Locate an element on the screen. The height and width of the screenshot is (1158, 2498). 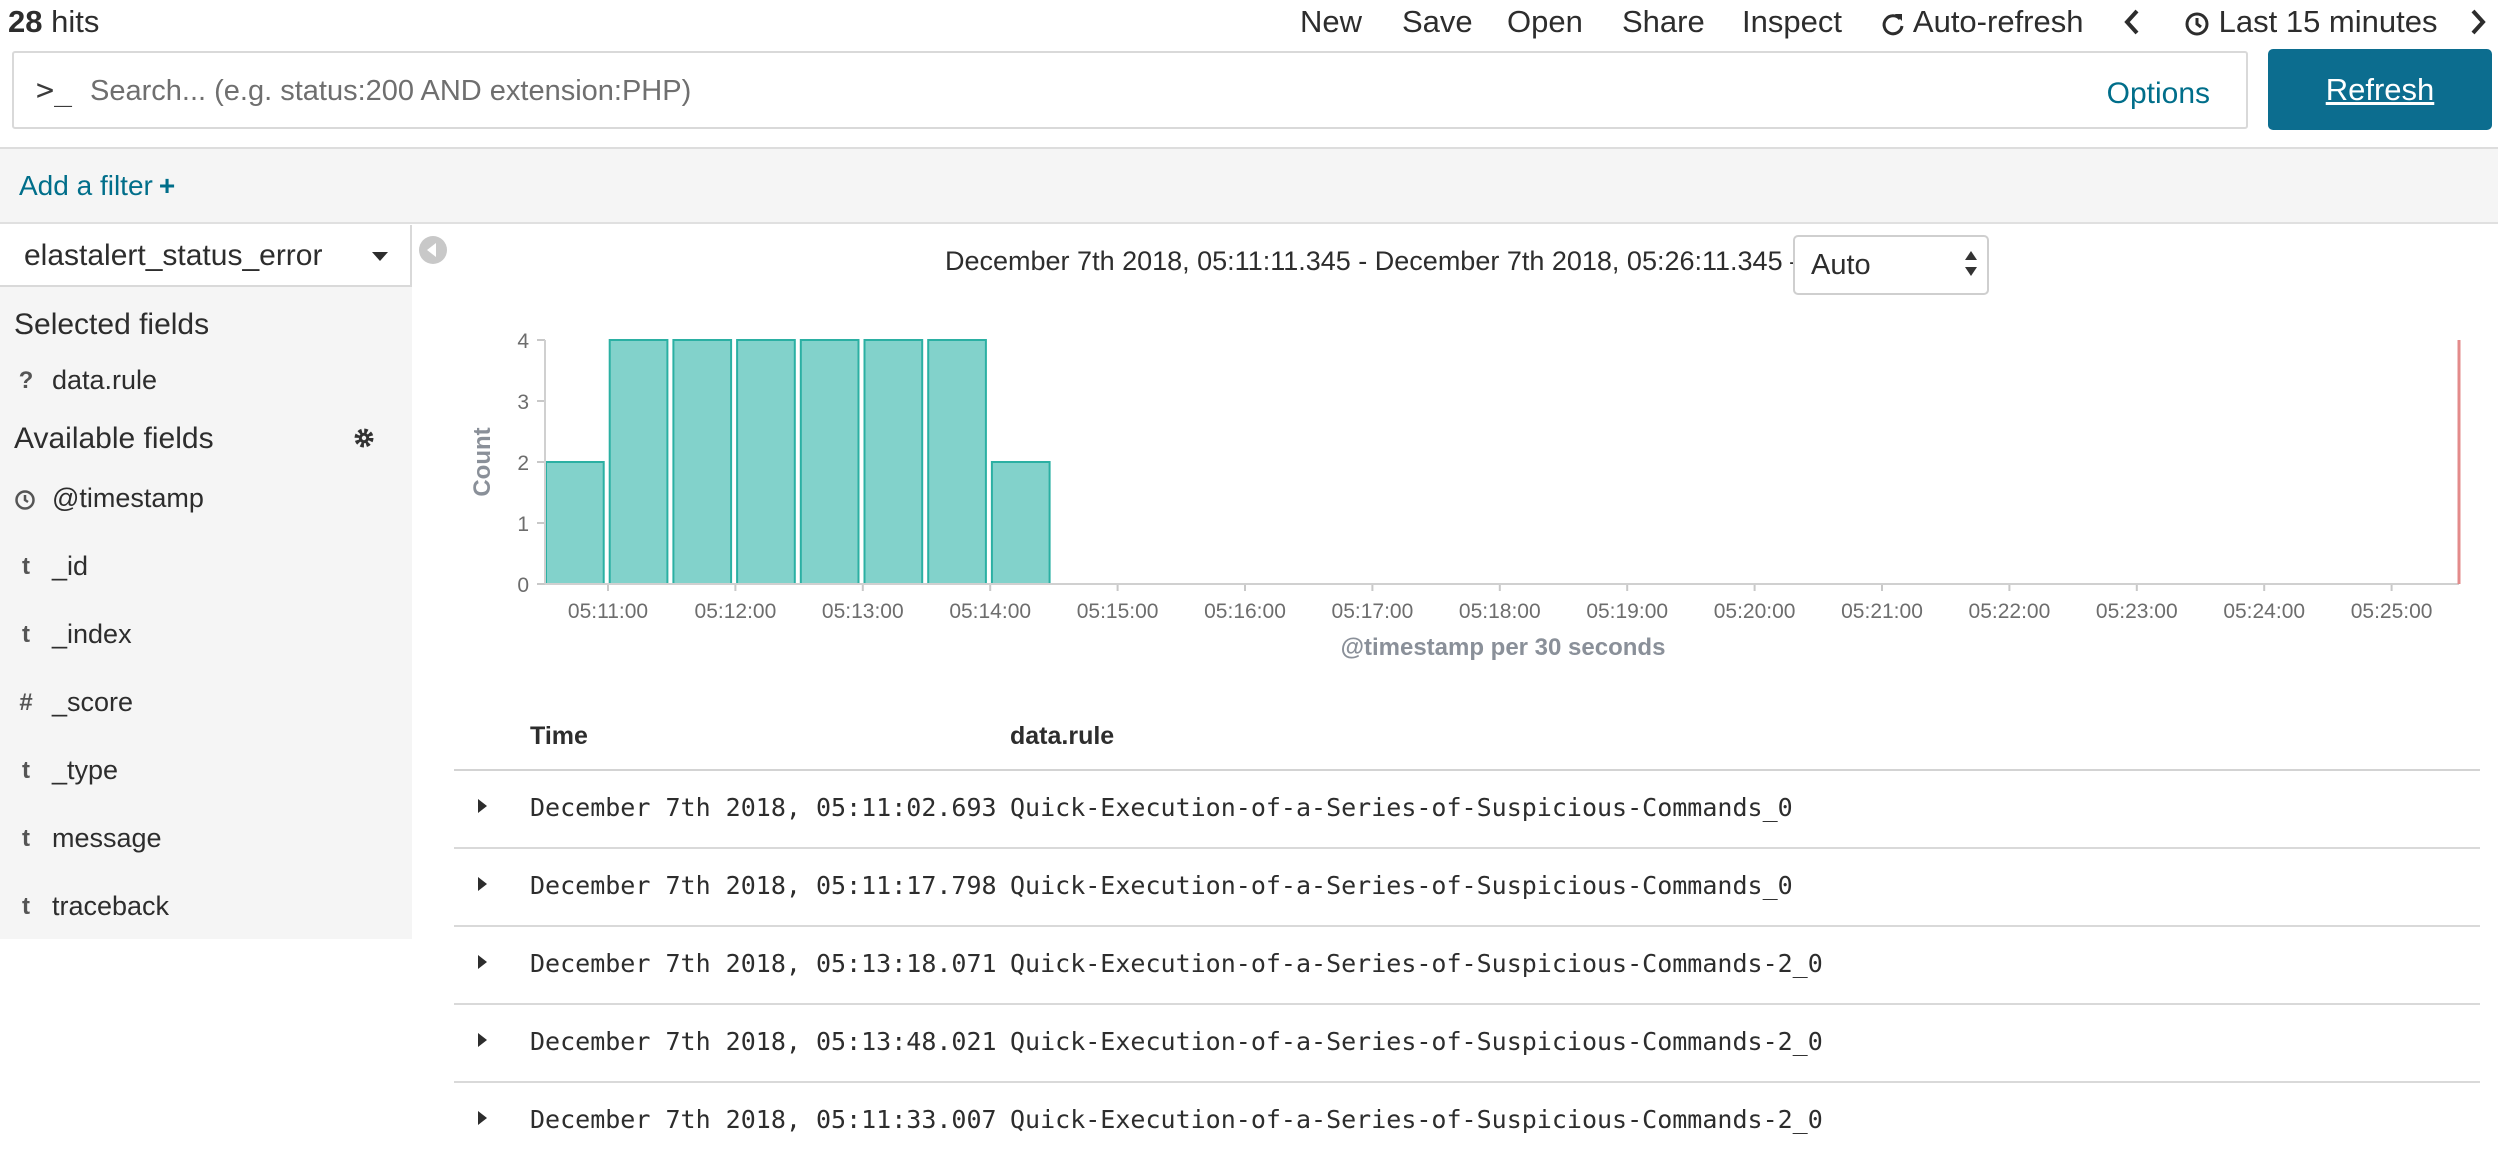
field-item-data-rule: ? data.rule is located at coordinates (206, 383).